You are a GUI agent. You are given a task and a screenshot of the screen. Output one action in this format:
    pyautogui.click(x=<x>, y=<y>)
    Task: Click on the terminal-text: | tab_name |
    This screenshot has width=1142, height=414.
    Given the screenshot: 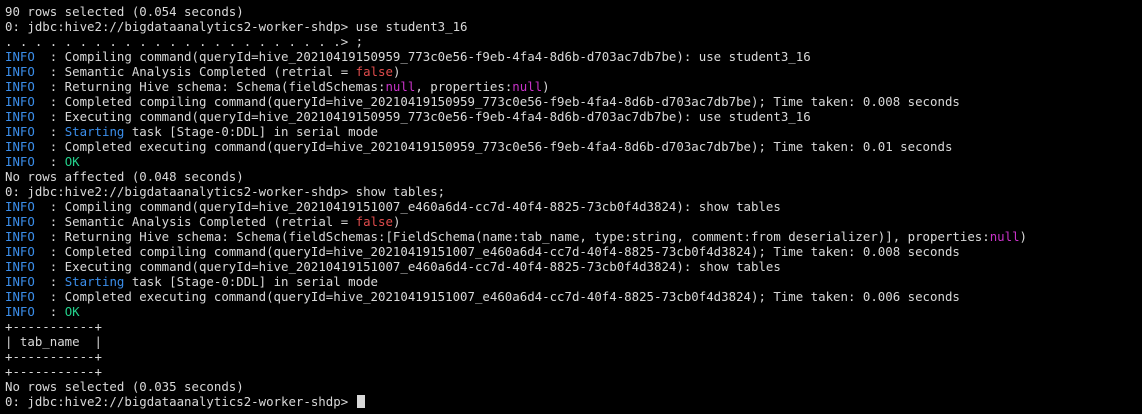 What is the action you would take?
    pyautogui.click(x=53, y=341)
    